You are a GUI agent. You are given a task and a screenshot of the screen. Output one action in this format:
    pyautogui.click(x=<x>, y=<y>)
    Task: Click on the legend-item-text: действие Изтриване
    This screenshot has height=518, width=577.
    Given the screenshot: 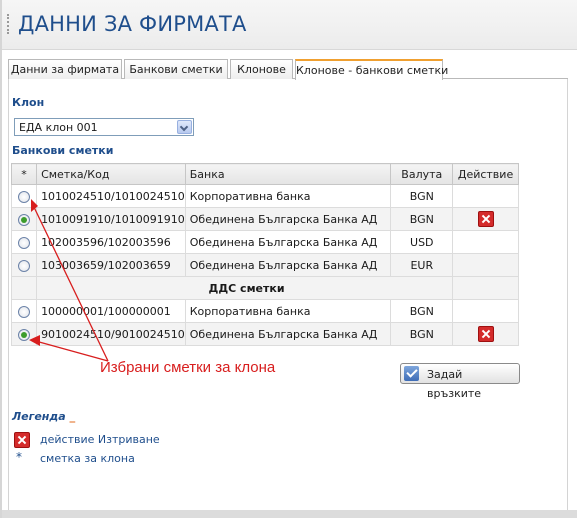 What is the action you would take?
    pyautogui.click(x=100, y=439)
    